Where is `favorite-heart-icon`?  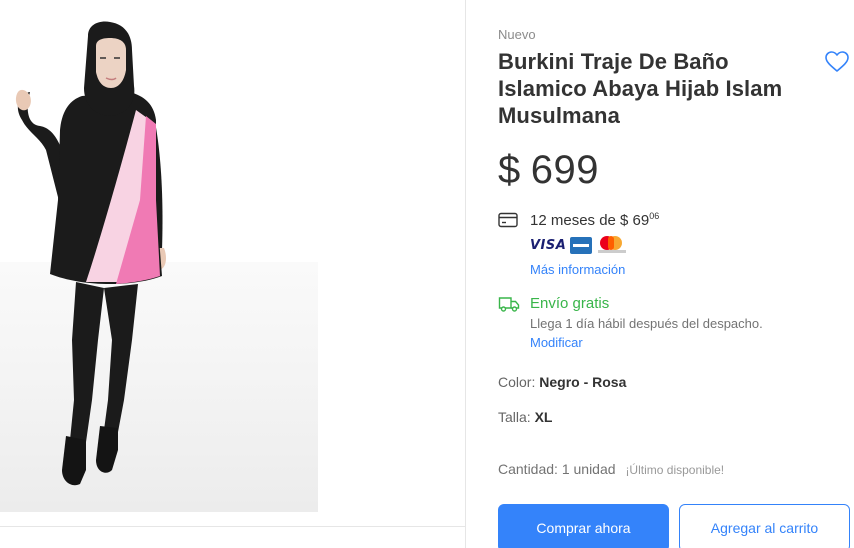 favorite-heart-icon is located at coordinates (837, 62).